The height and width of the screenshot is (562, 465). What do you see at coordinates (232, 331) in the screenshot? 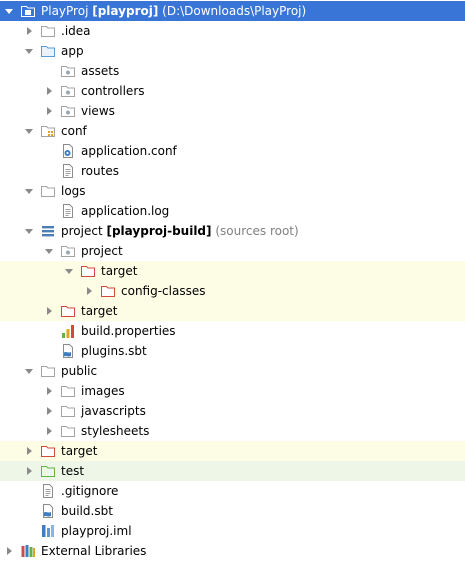
I see `tree-node-build-properties: build.properties` at bounding box center [232, 331].